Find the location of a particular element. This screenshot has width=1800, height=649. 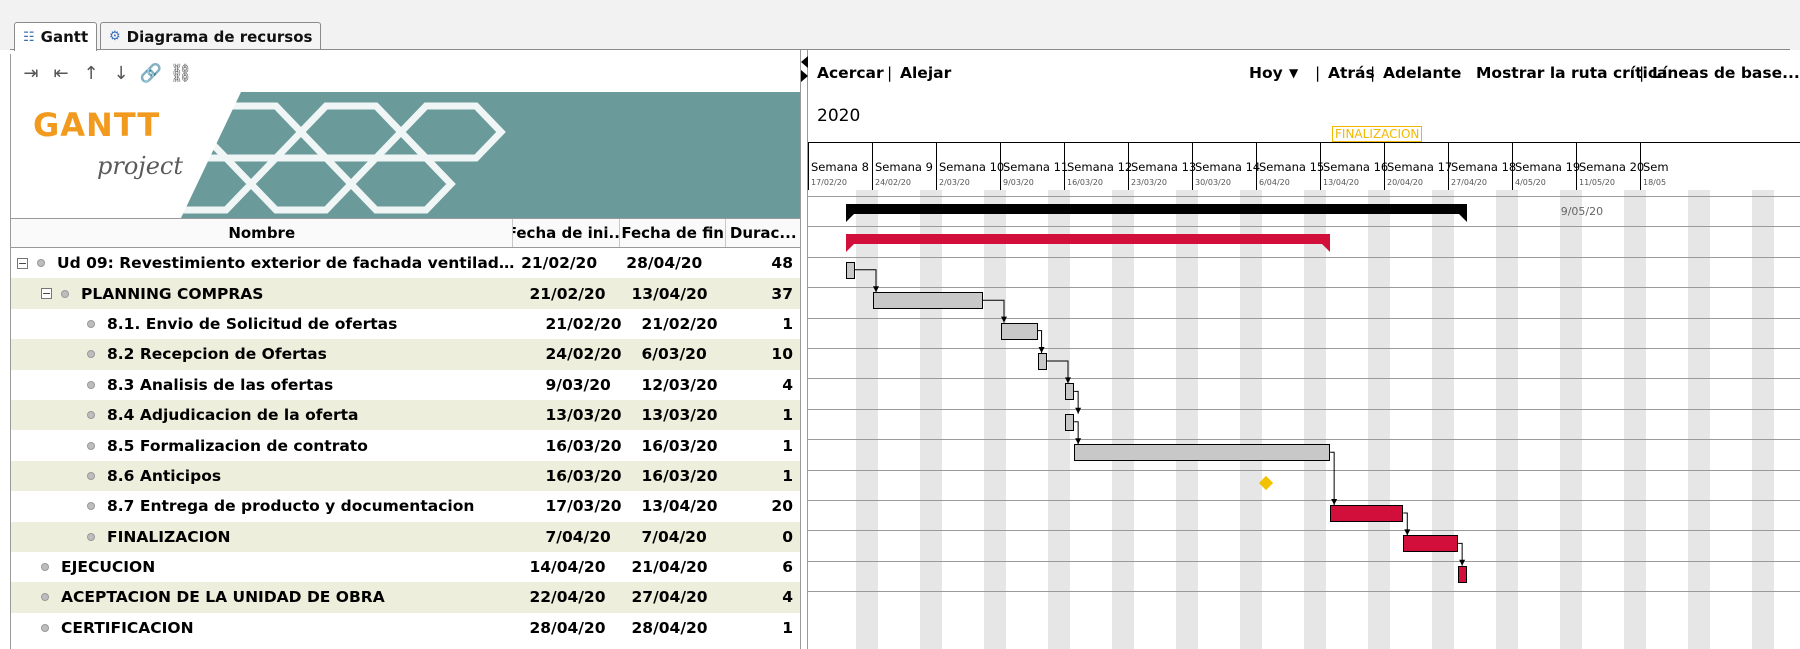

task-duration: 48 is located at coordinates (764, 263).